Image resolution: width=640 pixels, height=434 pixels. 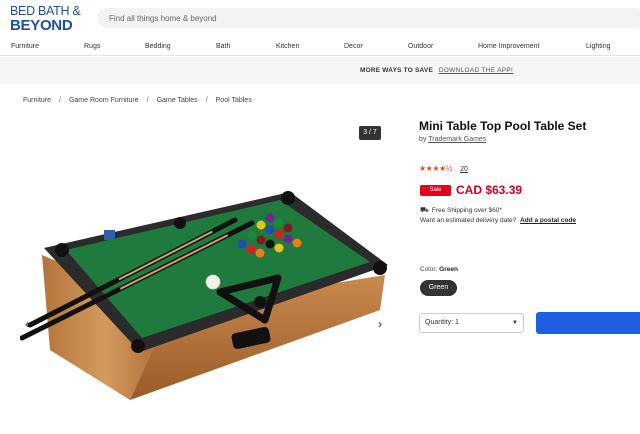 I want to click on rating: ★★★★½ 20, so click(x=443, y=168).